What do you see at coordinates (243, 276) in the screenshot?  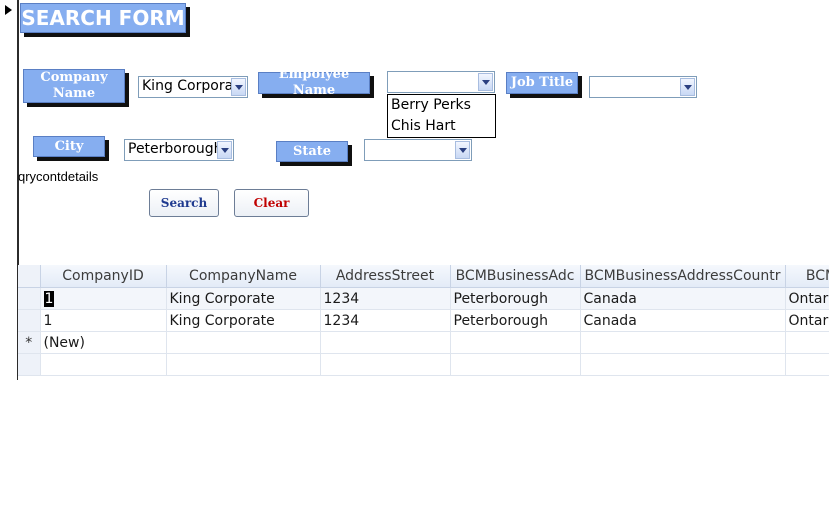 I see `column-header: CompanyName` at bounding box center [243, 276].